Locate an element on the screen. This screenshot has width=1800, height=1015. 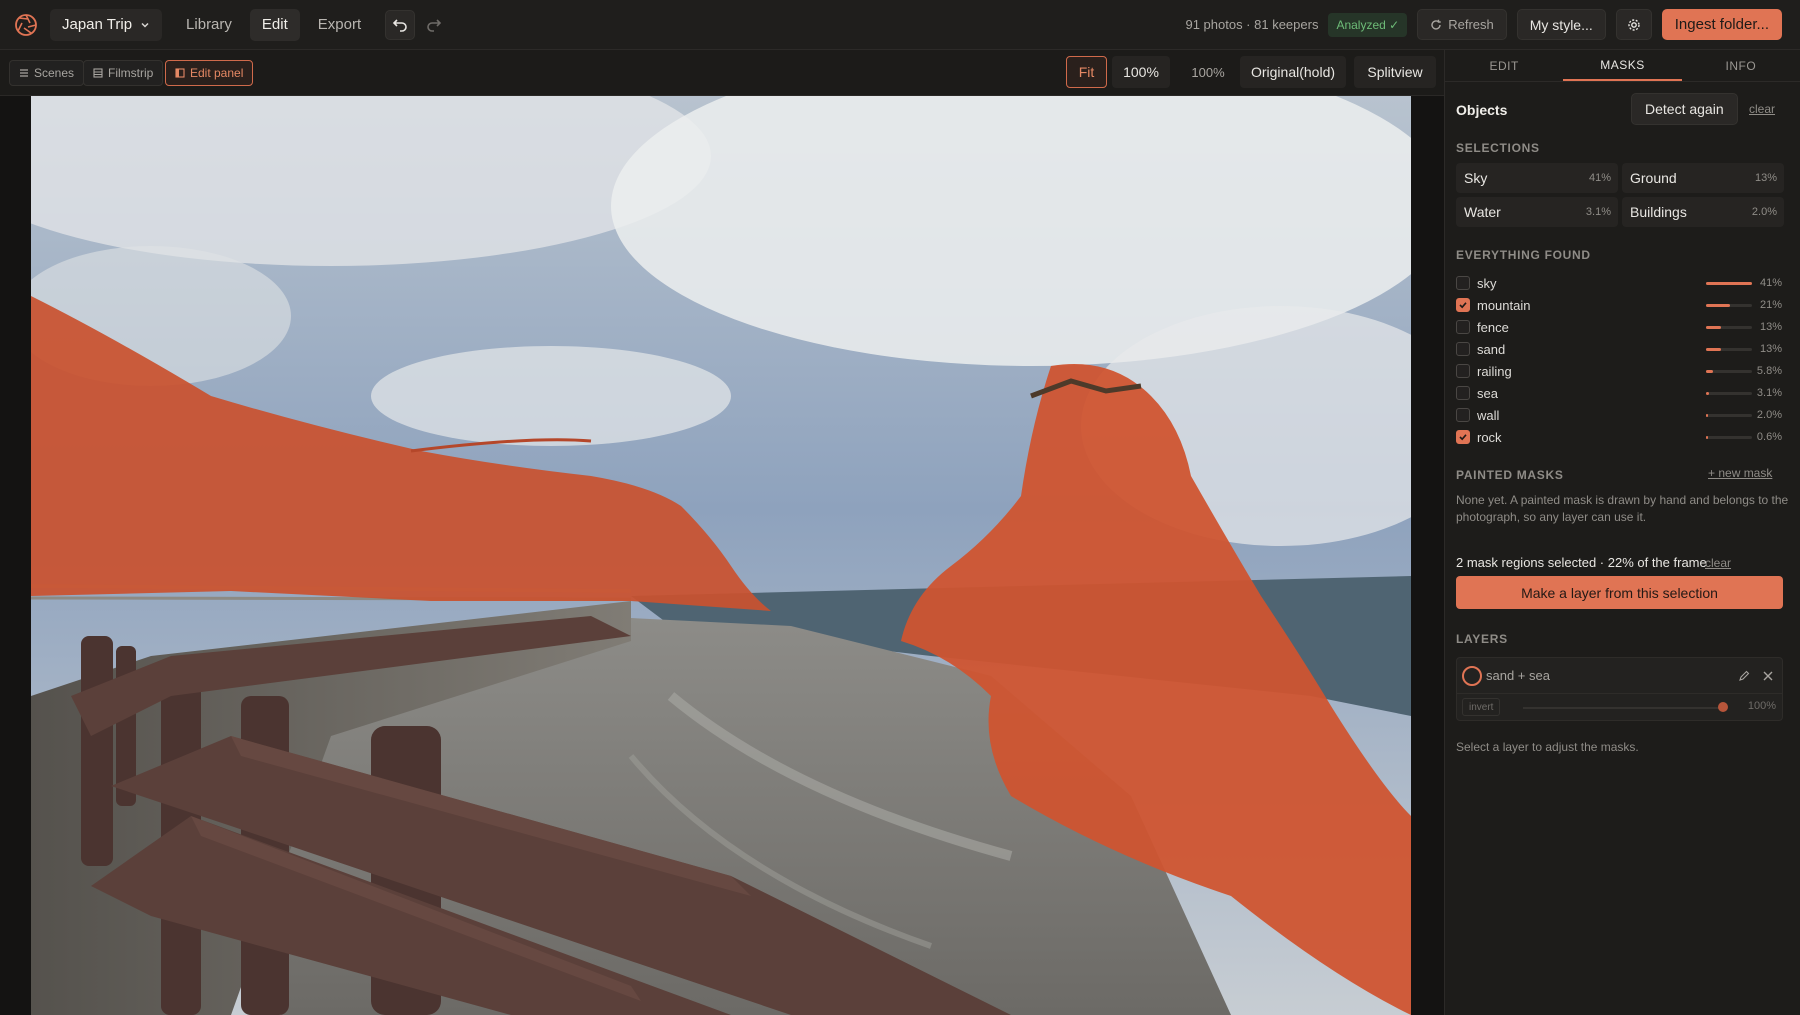
close-icon is located at coordinates (1768, 676).